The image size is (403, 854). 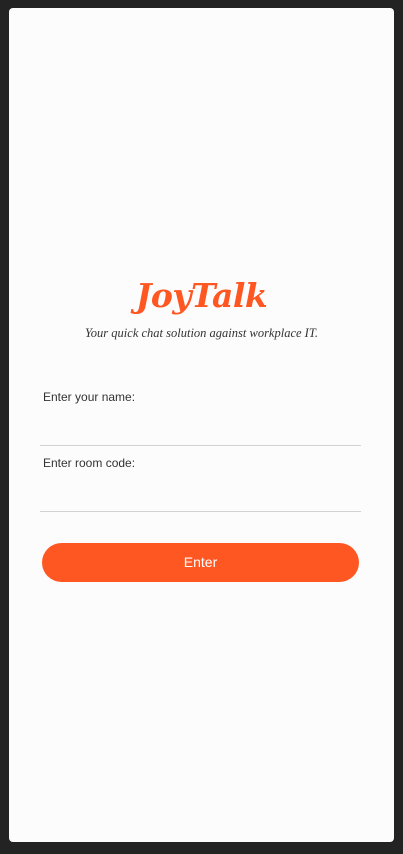 I want to click on enter-button: Enter, so click(x=200, y=562).